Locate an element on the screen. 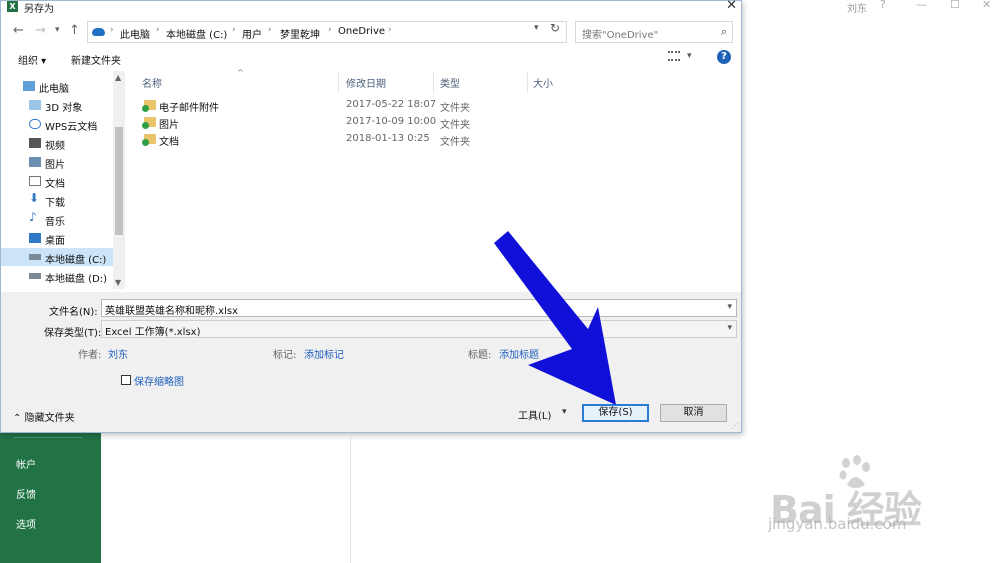 The image size is (1000, 563). search-input: 搜索"OneDrive" ⌕ is located at coordinates (654, 32).